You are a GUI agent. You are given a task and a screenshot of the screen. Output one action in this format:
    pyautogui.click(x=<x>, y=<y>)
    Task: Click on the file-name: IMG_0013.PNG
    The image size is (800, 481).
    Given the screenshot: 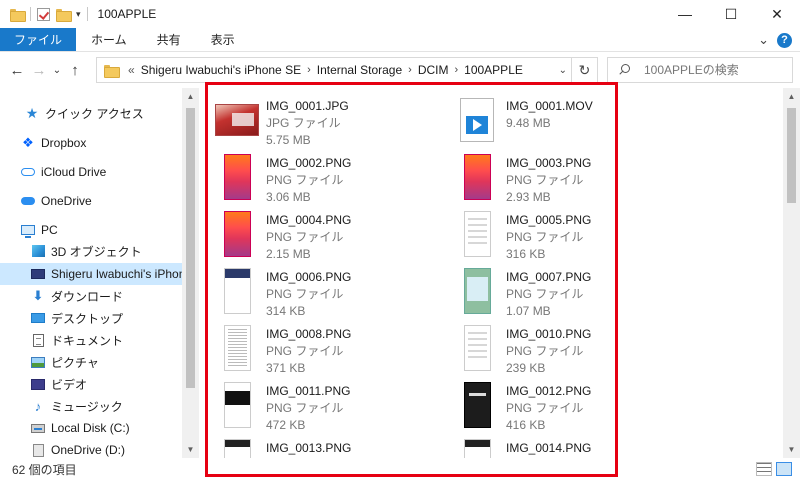 What is the action you would take?
    pyautogui.click(x=309, y=448)
    